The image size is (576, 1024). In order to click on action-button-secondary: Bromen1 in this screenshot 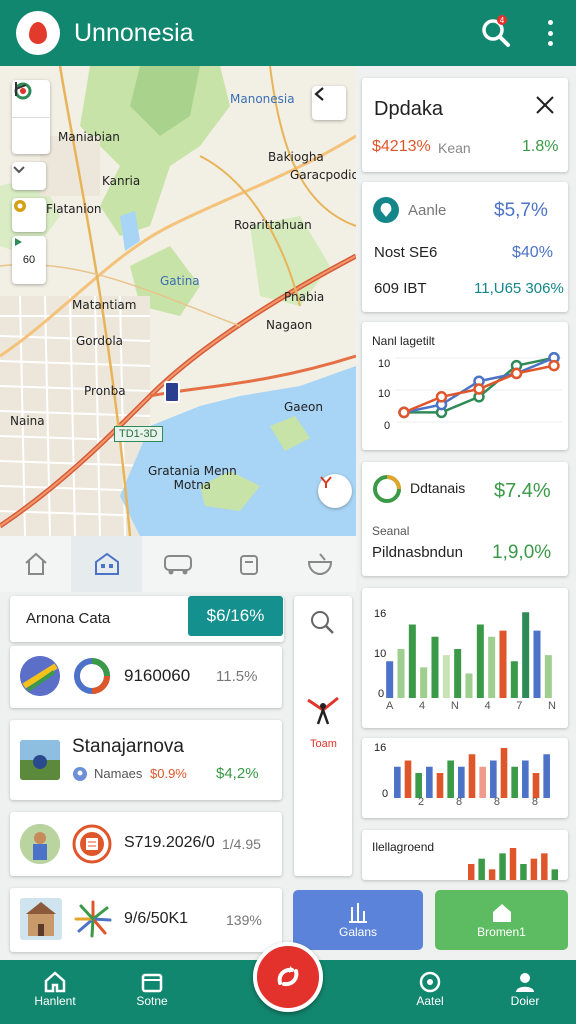, I will do `click(501, 920)`.